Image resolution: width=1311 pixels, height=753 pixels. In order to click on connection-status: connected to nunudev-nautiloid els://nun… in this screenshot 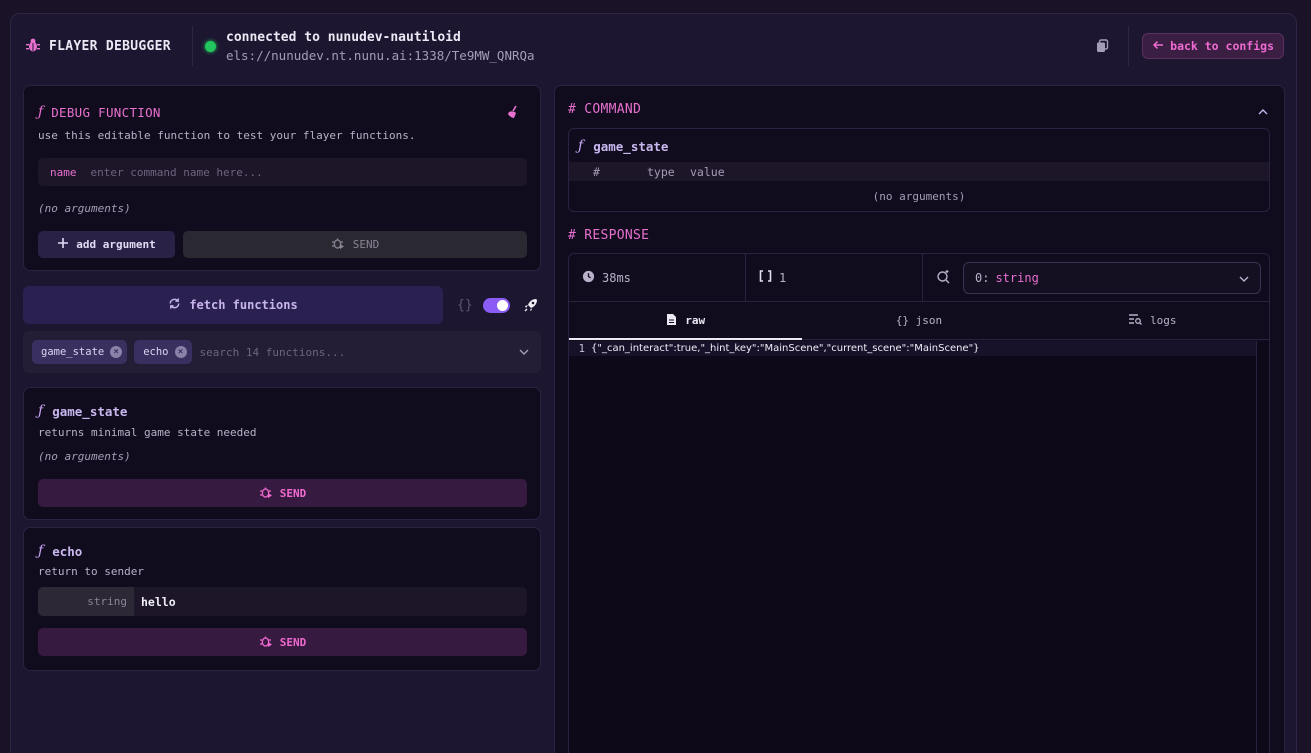, I will do `click(648, 46)`.